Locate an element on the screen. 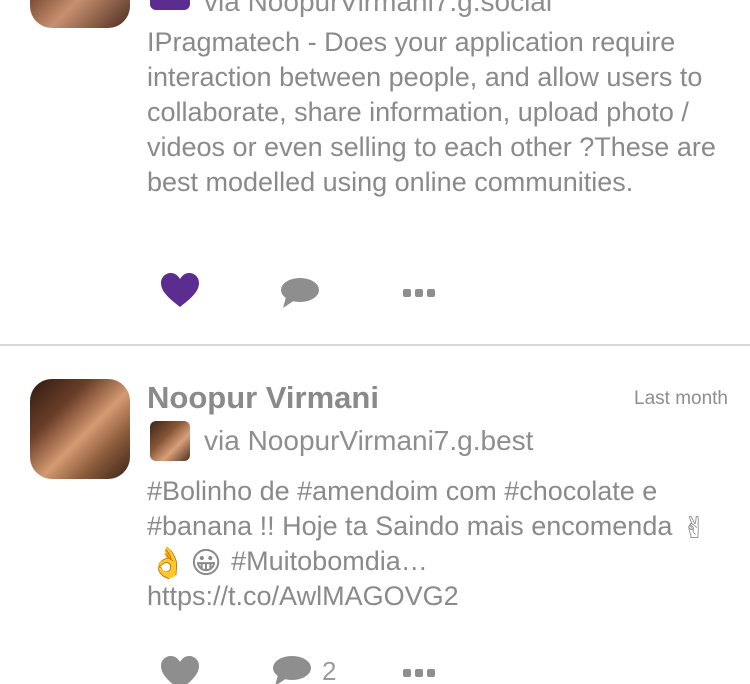 Image resolution: width=750 pixels, height=684 pixels. post-author: Noopur Virmani is located at coordinates (263, 398).